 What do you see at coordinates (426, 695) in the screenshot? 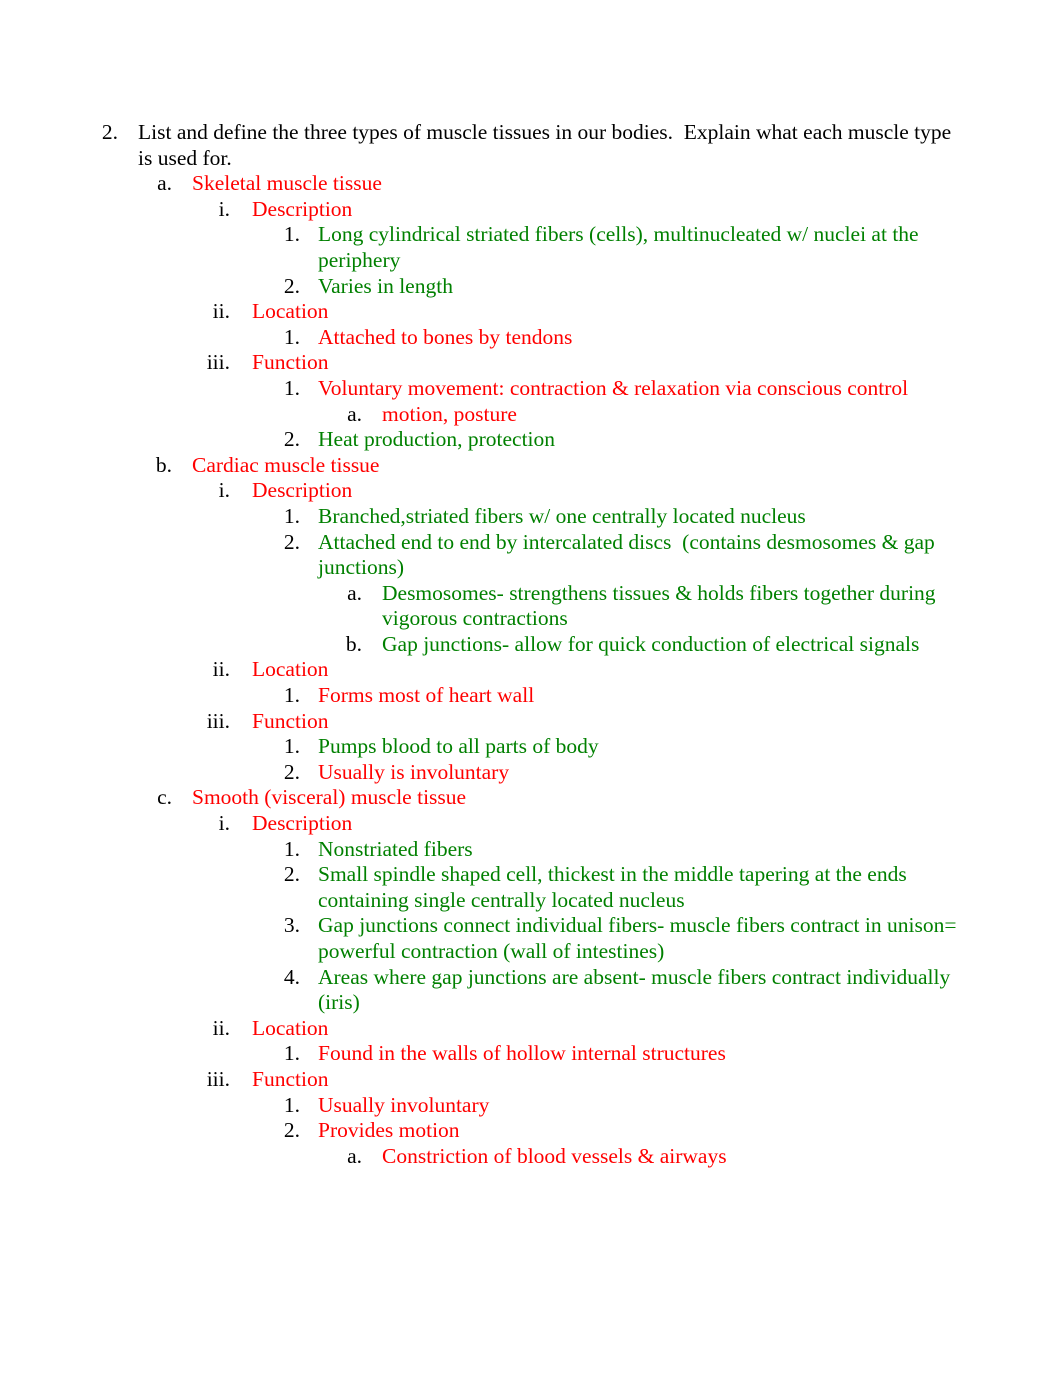
I see `outline-text: Forms most of heart wall` at bounding box center [426, 695].